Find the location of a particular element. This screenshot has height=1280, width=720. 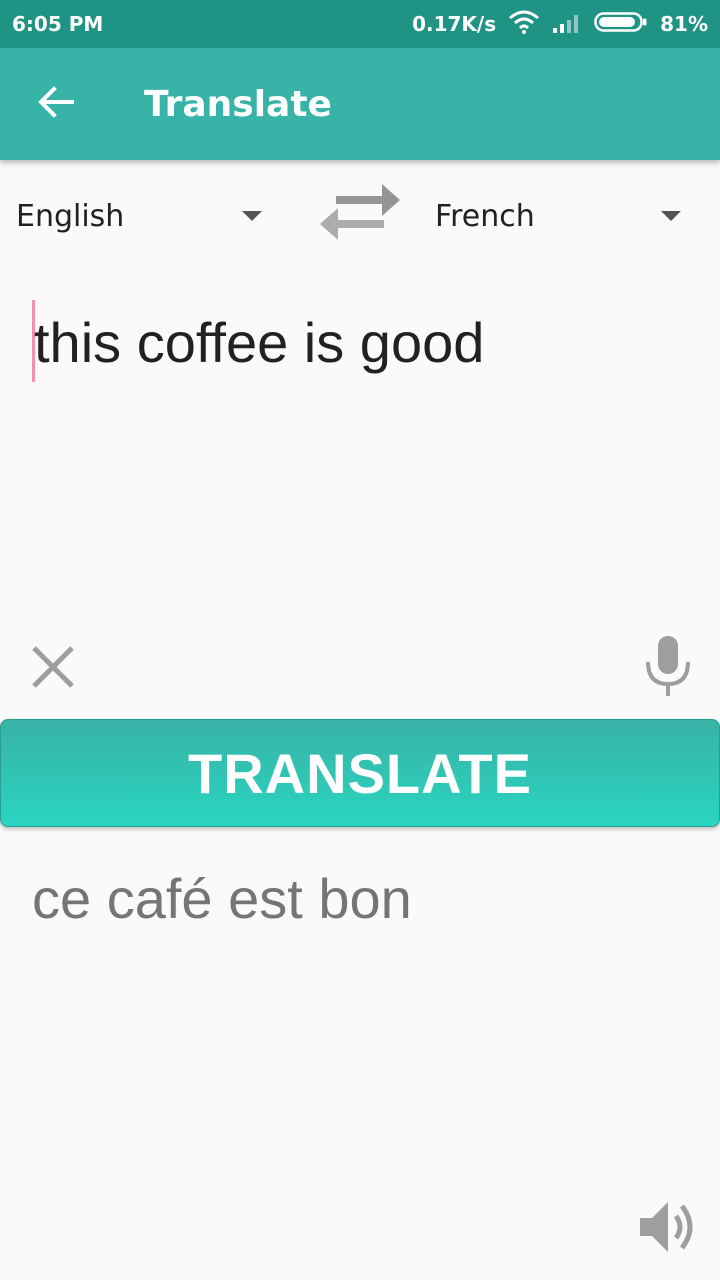

close-icon is located at coordinates (53, 672).